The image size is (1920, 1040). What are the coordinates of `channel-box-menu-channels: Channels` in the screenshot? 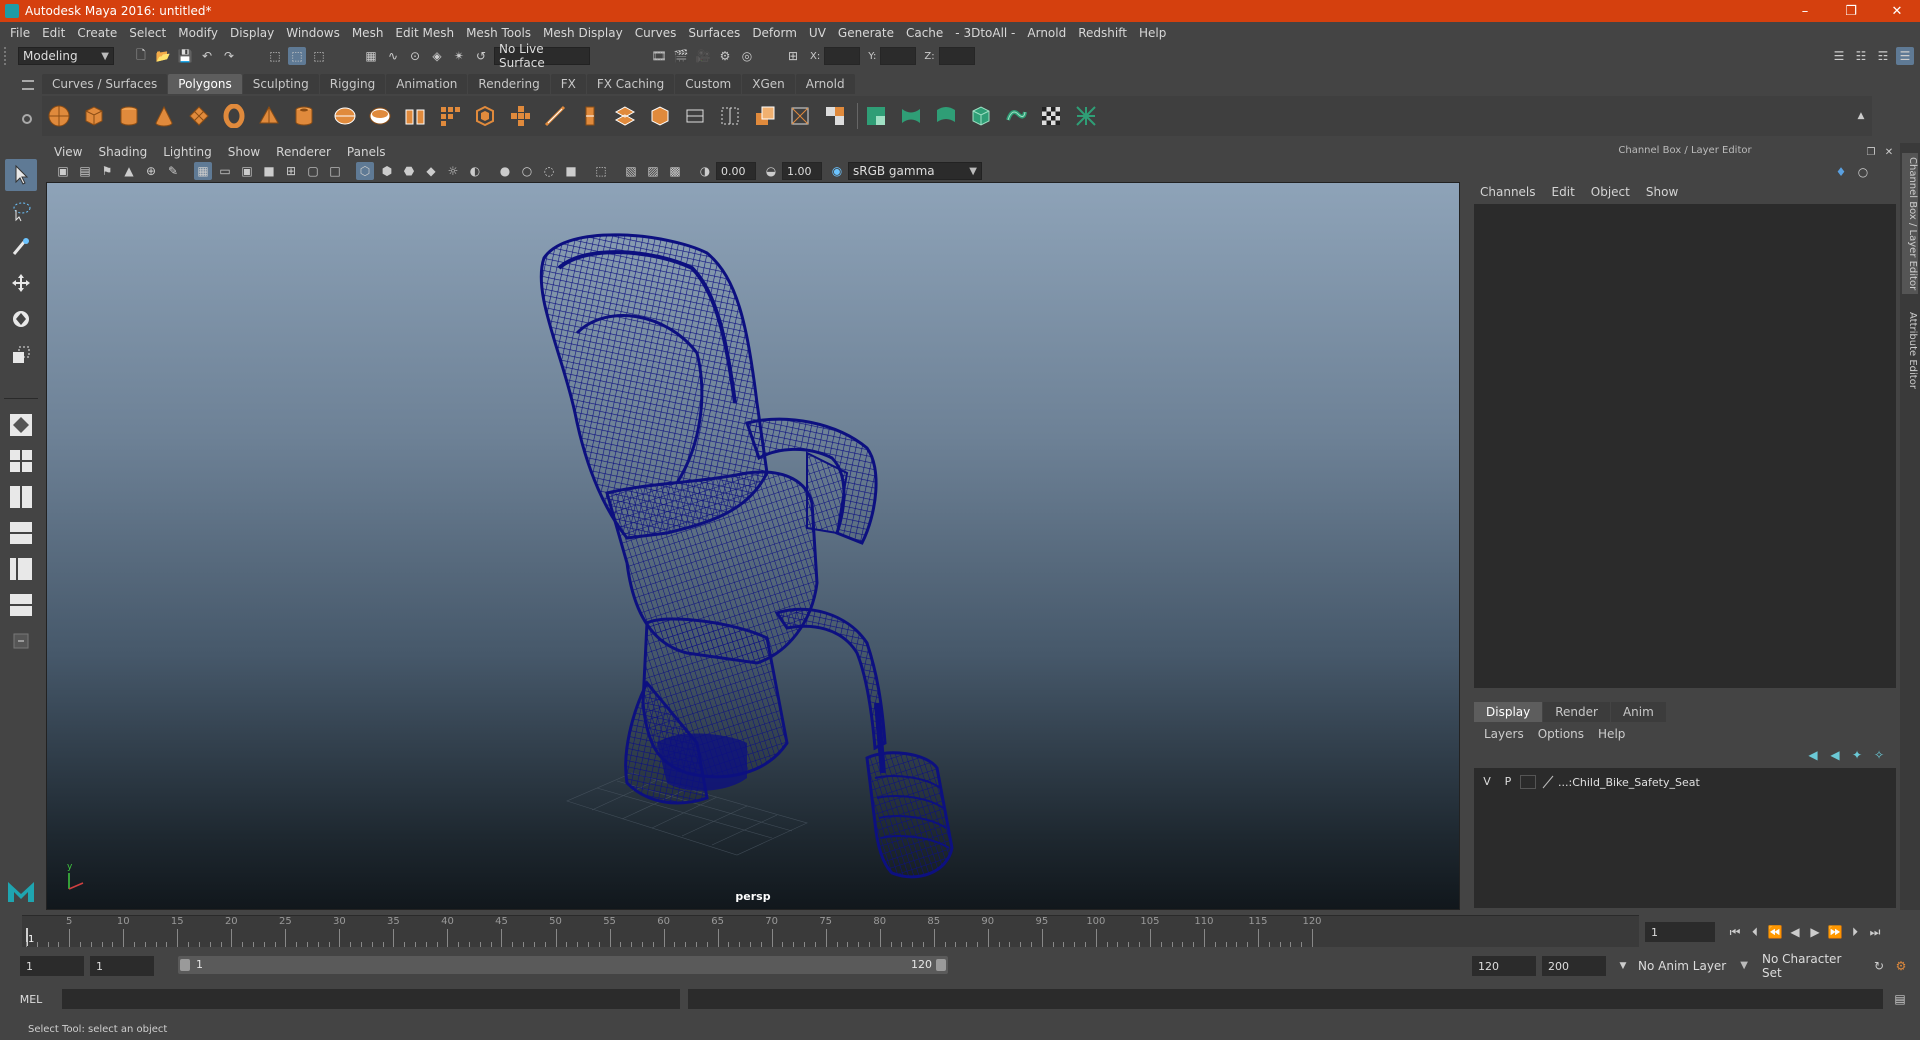 It's located at (1508, 192).